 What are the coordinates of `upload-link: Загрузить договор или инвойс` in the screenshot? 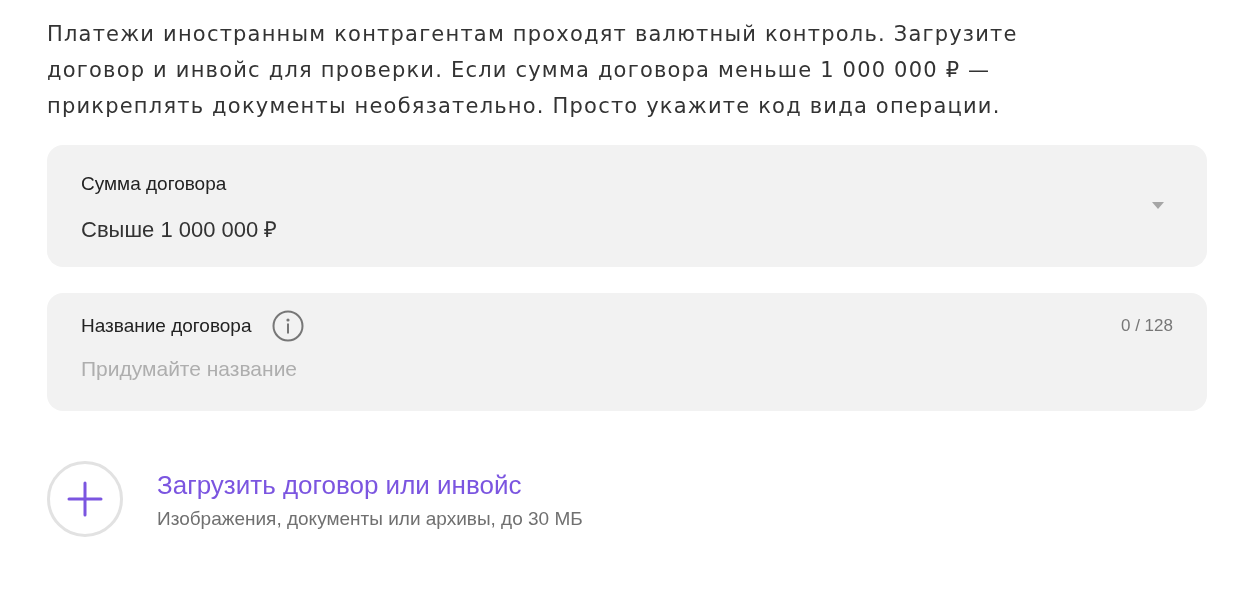 It's located at (370, 485).